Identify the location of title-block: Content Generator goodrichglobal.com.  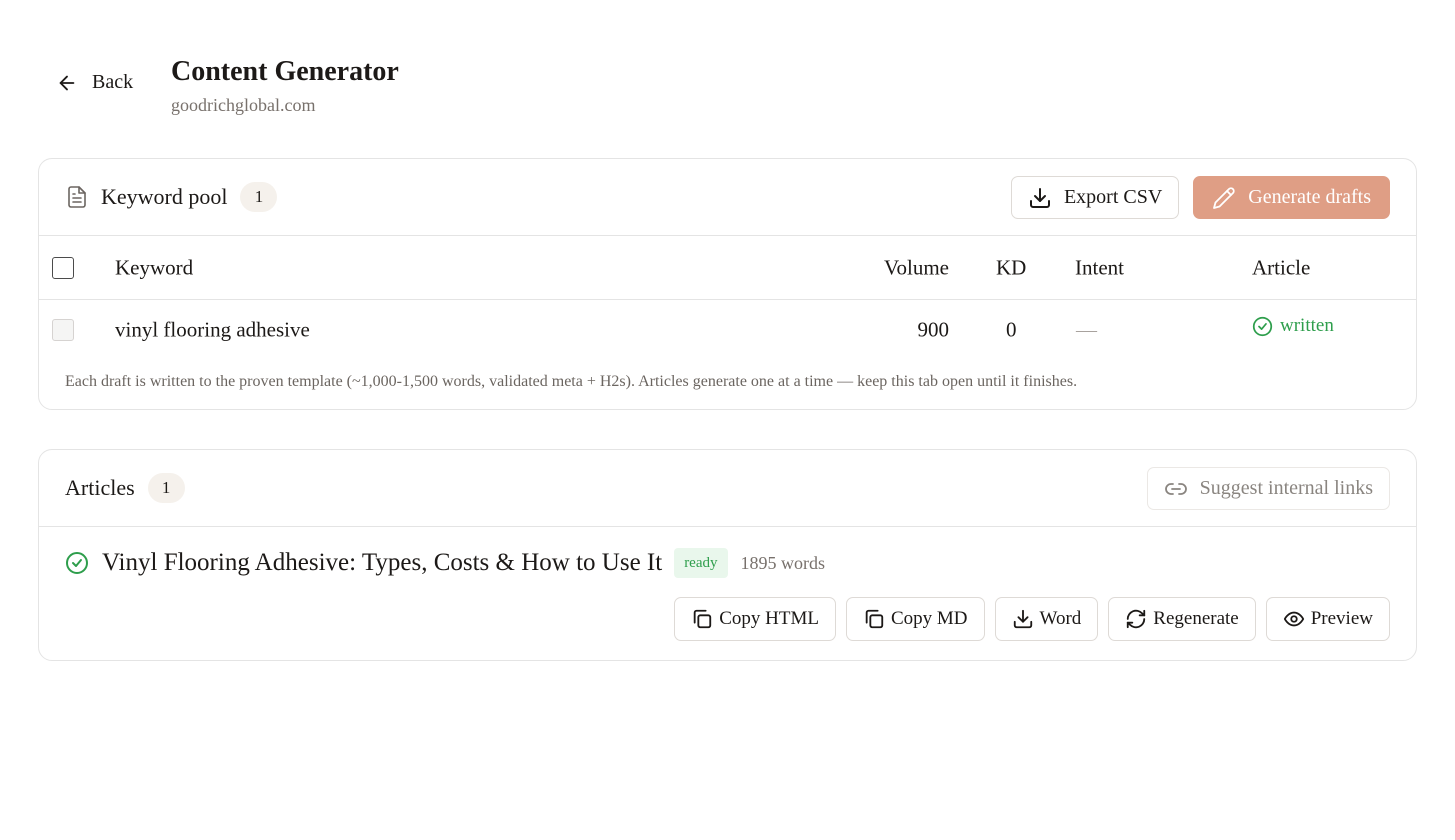
(371, 86).